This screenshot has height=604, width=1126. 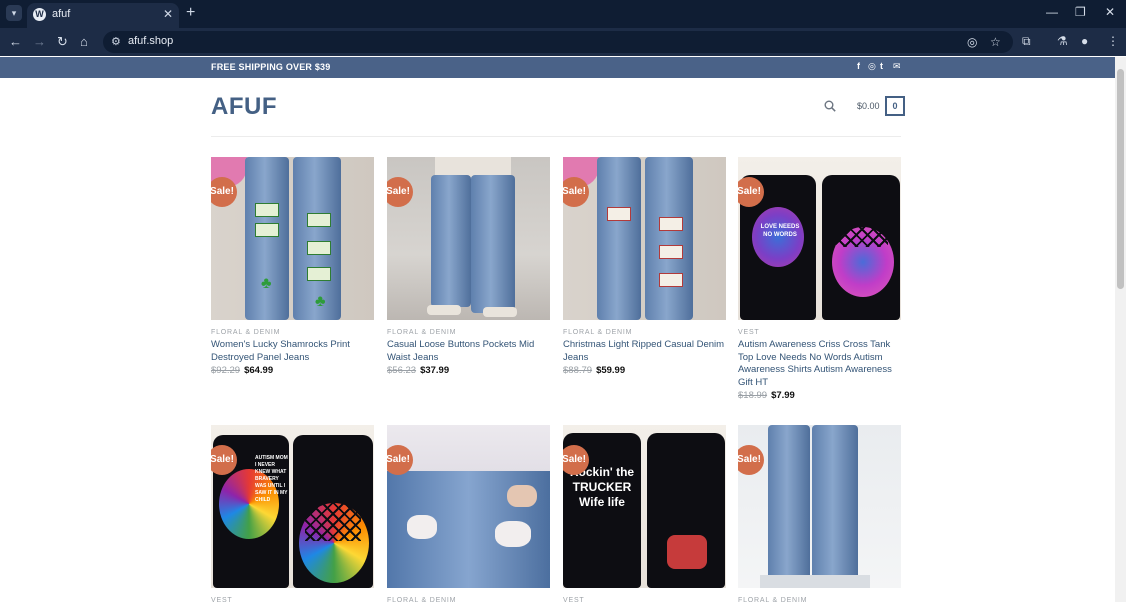 What do you see at coordinates (995, 42) in the screenshot?
I see `bookmark-star-icon: ☆` at bounding box center [995, 42].